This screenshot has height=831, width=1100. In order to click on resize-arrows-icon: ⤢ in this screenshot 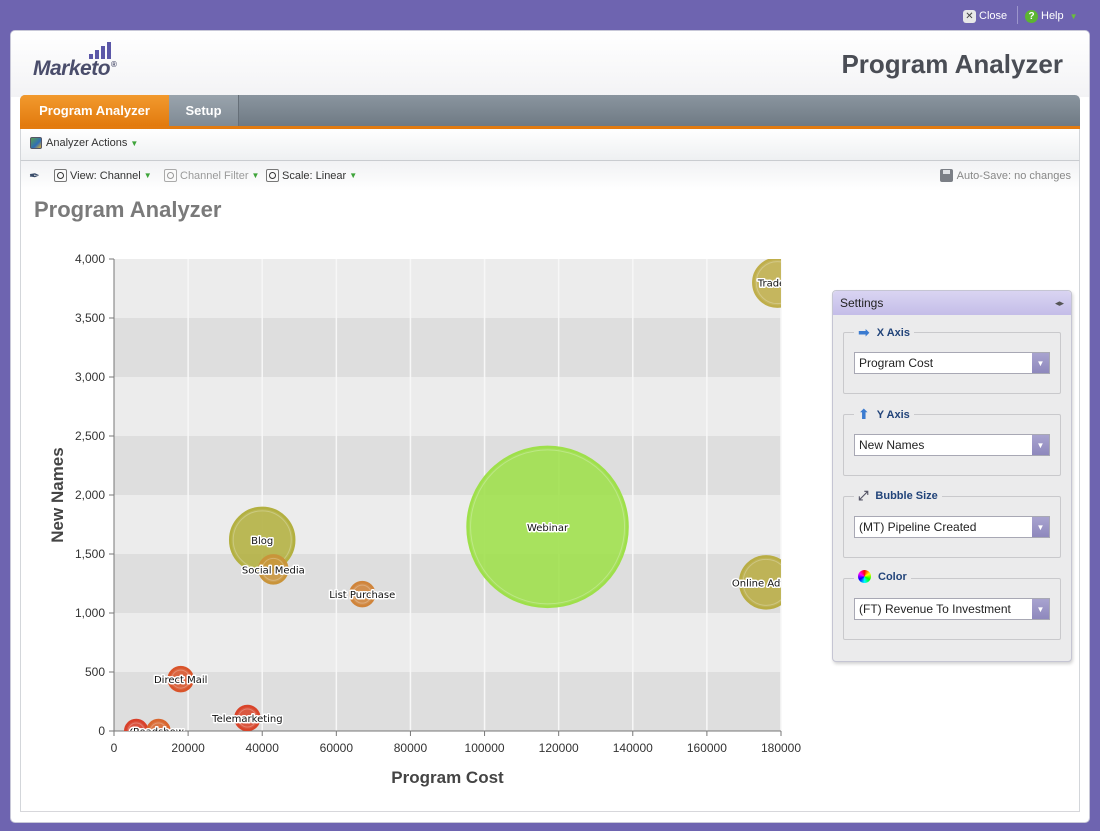, I will do `click(863, 495)`.